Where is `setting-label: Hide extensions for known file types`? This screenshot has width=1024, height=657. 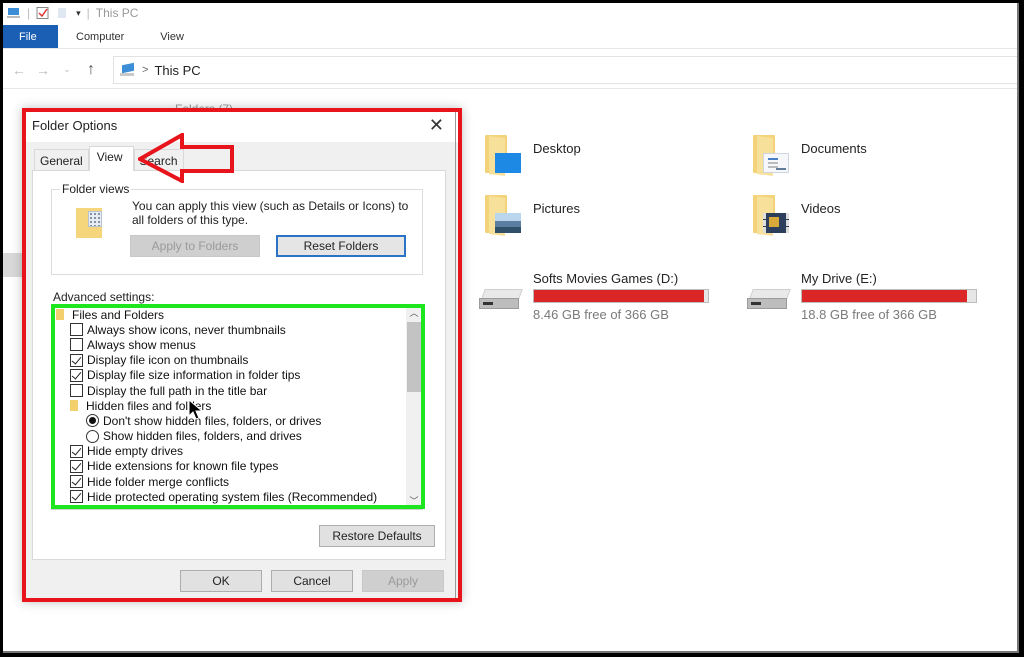 setting-label: Hide extensions for known file types is located at coordinates (183, 466).